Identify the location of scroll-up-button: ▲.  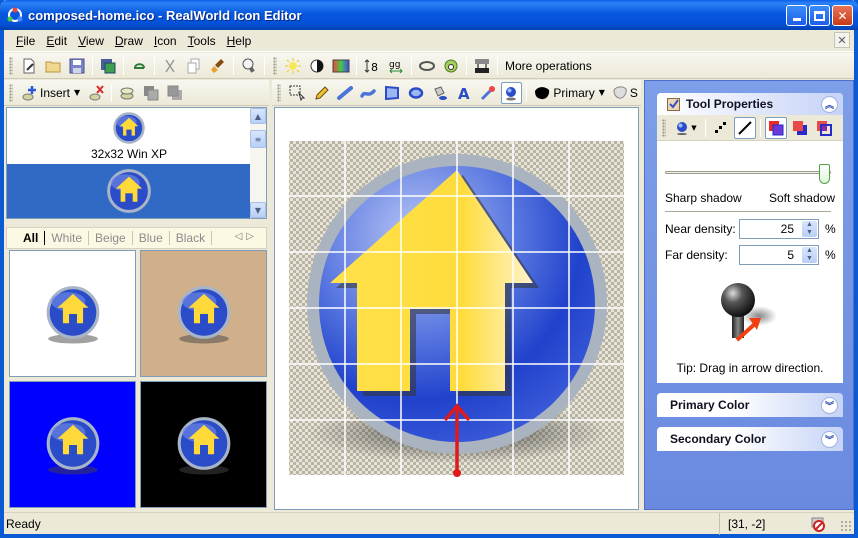
(258, 116).